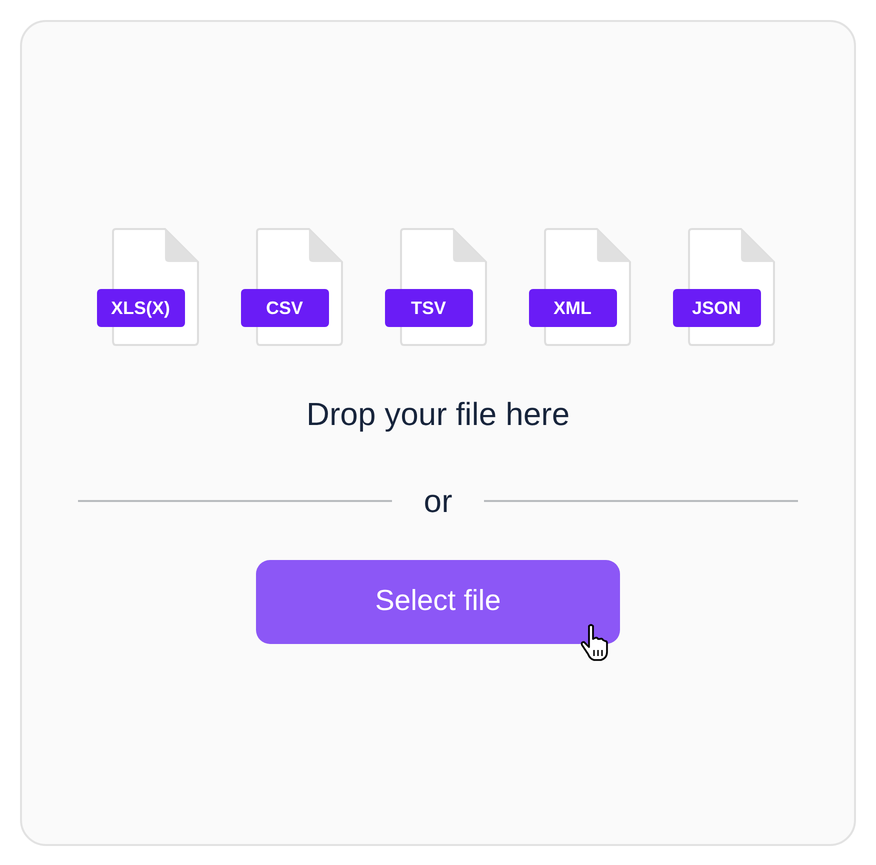 This screenshot has height=865, width=876. I want to click on file-type-badge: TSV, so click(428, 308).